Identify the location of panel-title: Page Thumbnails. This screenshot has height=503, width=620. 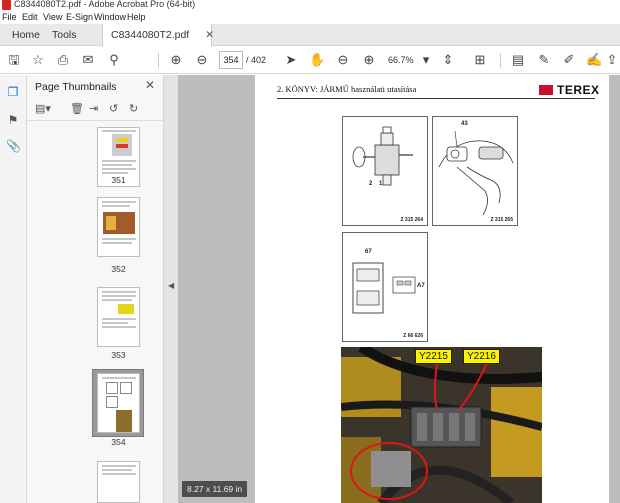
(76, 87).